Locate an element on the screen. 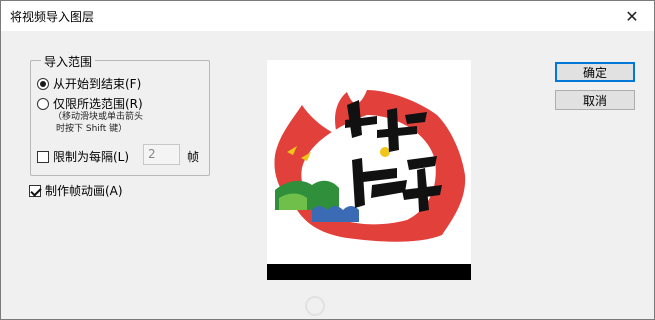 This screenshot has width=655, height=320. make-frame-animation-checkbox is located at coordinates (35, 190).